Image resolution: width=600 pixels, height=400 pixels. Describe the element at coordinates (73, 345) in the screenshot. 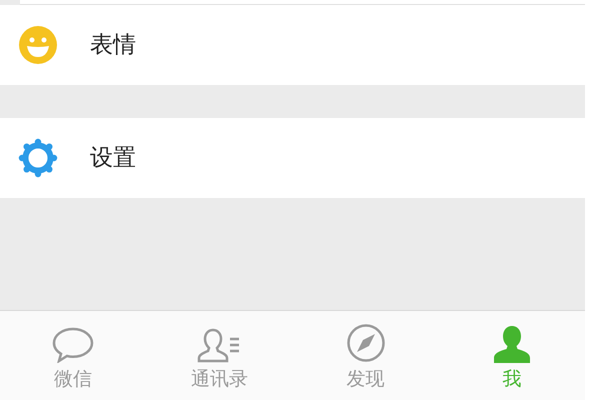

I see `speech-bubble-icon` at that location.